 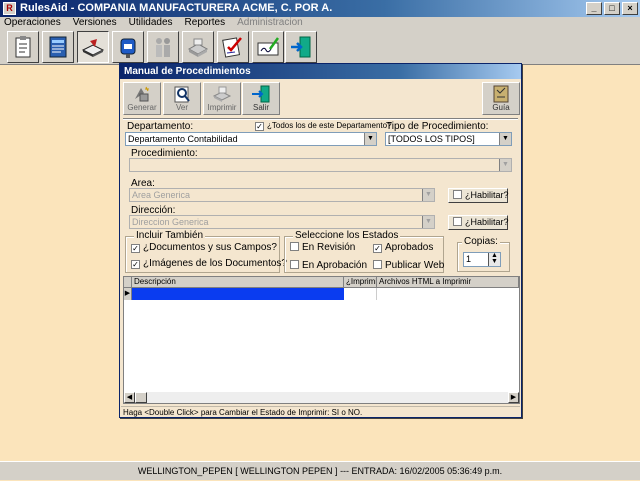 I want to click on book-icon, so click(x=93, y=48).